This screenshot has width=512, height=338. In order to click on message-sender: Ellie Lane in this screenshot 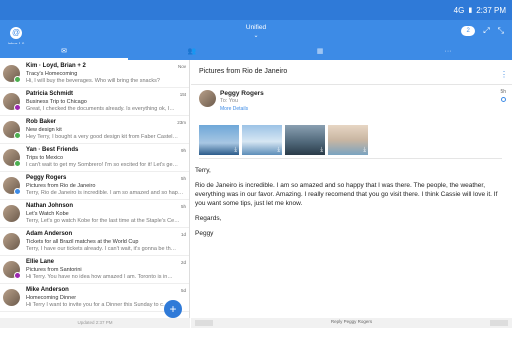, I will do `click(40, 262)`.